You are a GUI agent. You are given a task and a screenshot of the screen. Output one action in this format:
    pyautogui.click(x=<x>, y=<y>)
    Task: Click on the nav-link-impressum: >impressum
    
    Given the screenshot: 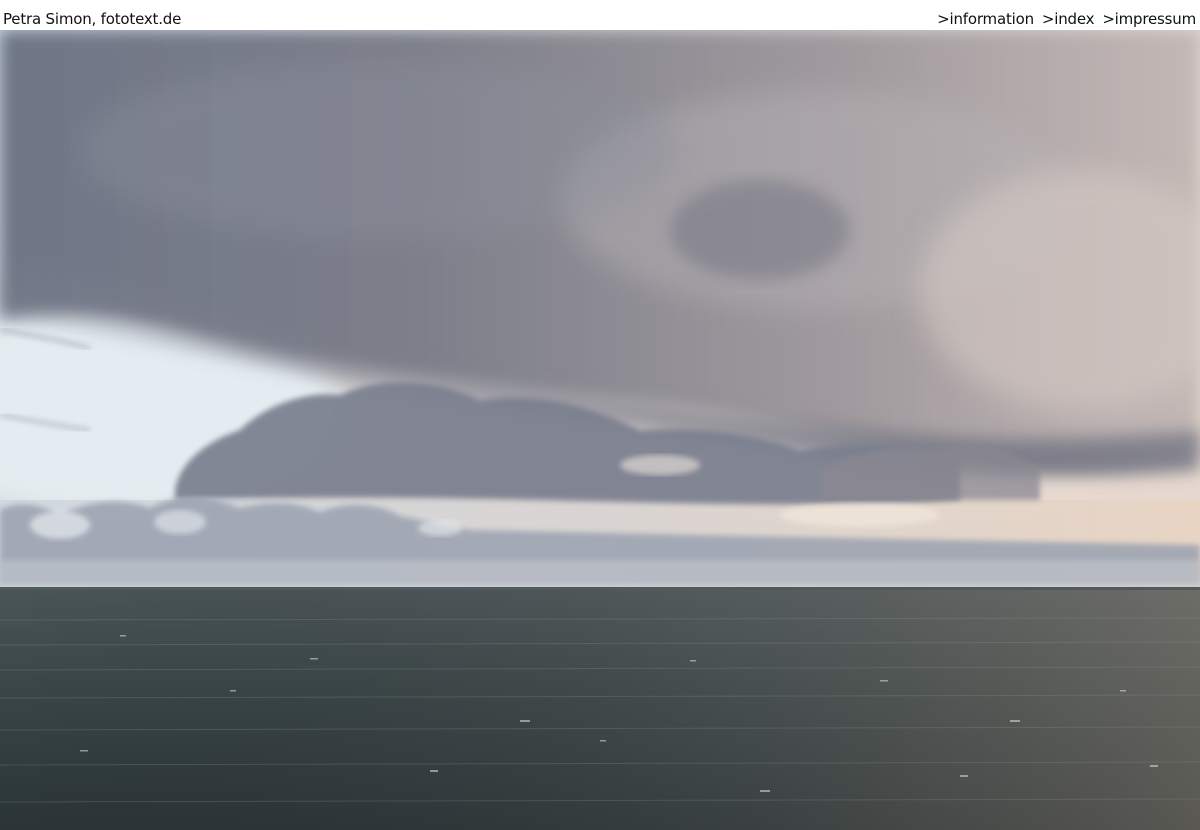 What is the action you would take?
    pyautogui.click(x=1149, y=19)
    